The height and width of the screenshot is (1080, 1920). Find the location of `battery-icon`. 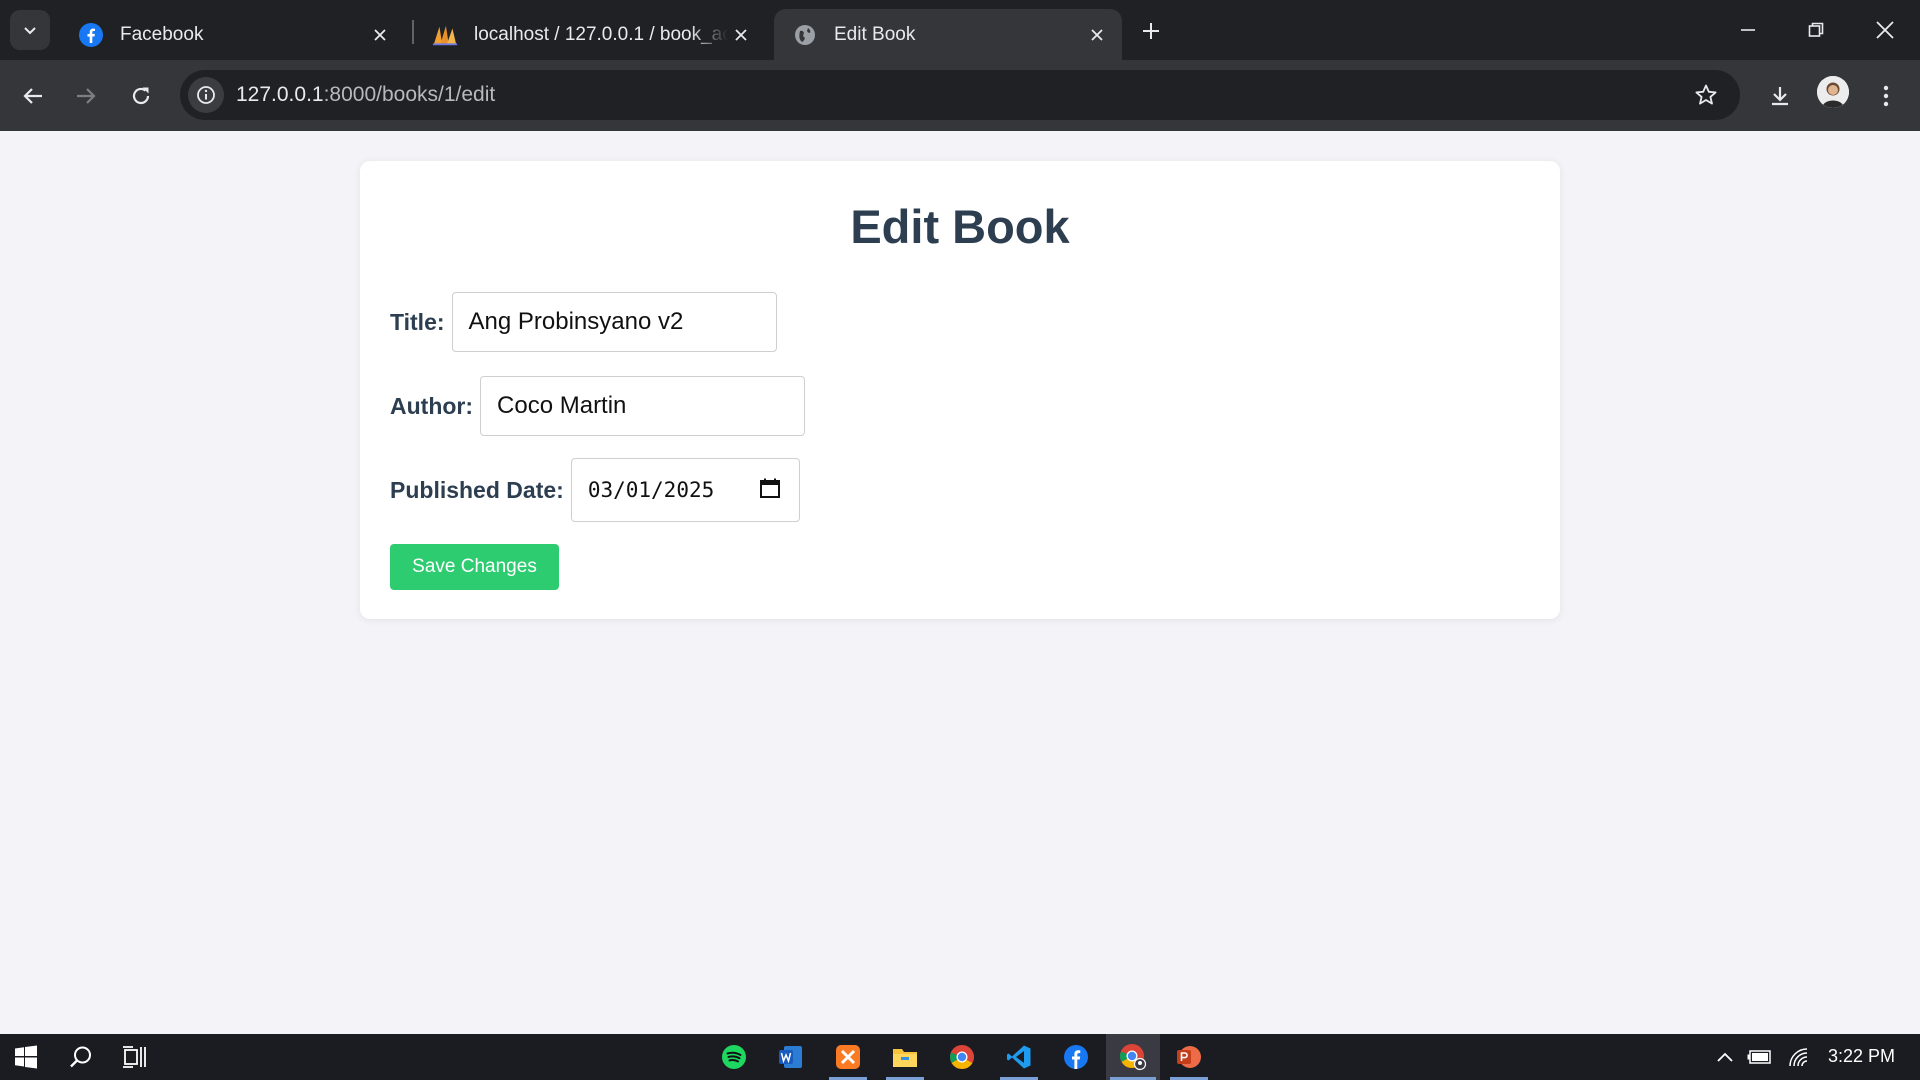

battery-icon is located at coordinates (1759, 1057).